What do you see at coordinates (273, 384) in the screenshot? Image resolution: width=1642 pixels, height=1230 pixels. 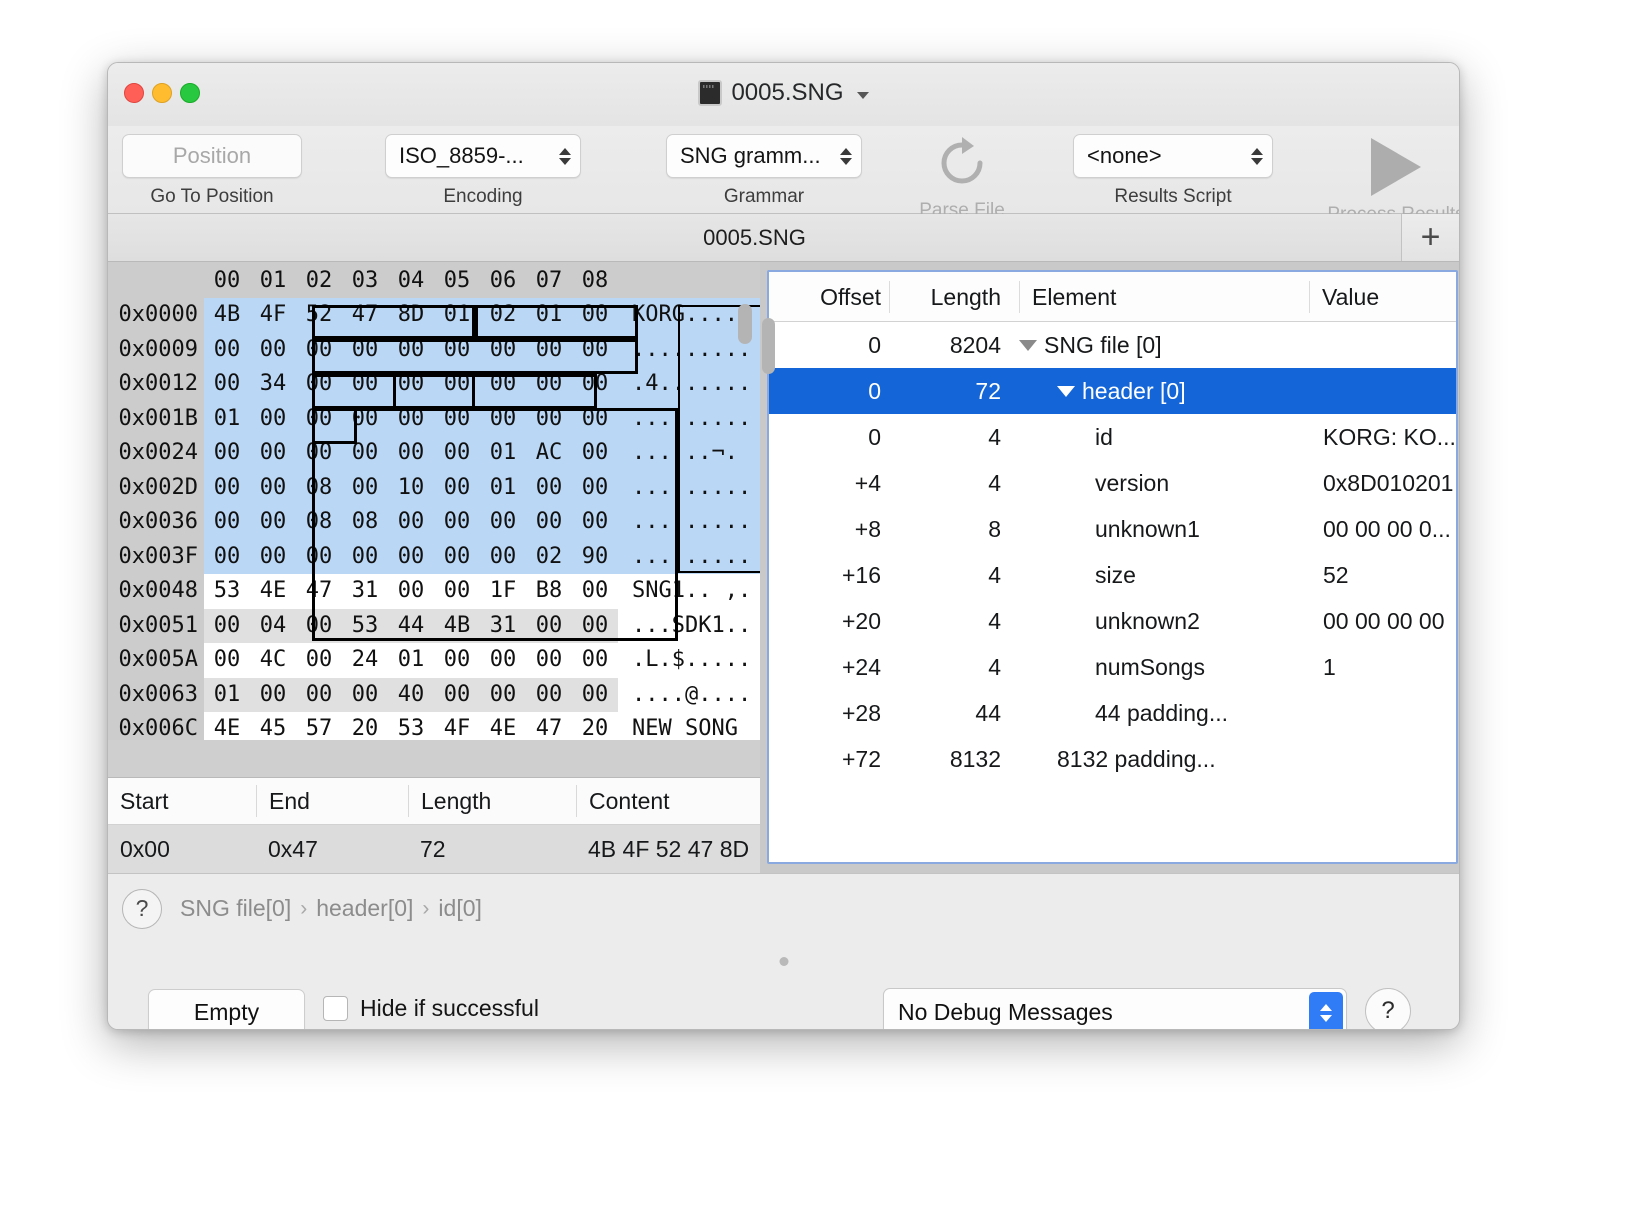 I see `hex-byte: 34` at bounding box center [273, 384].